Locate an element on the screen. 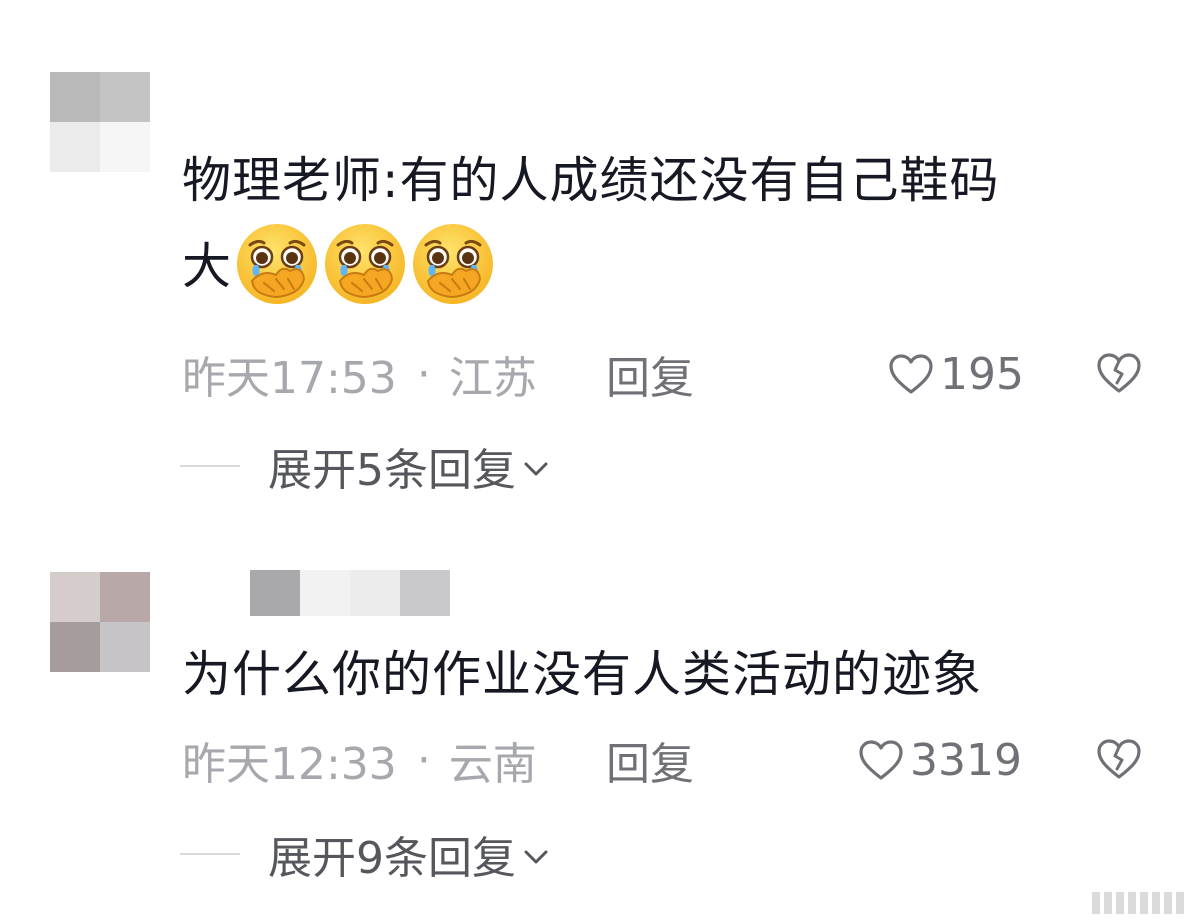  expand-replies-button: 展开5条回复 is located at coordinates (365, 466).